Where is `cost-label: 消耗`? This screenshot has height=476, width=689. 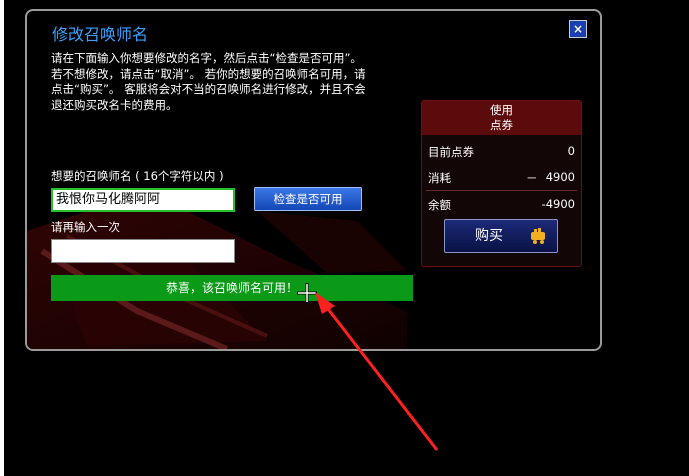
cost-label: 消耗 is located at coordinates (439, 178).